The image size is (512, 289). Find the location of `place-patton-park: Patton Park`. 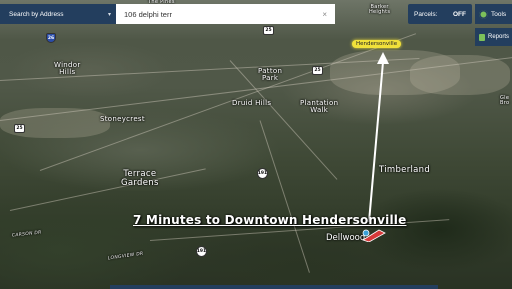

place-patton-park: Patton Park is located at coordinates (270, 75).